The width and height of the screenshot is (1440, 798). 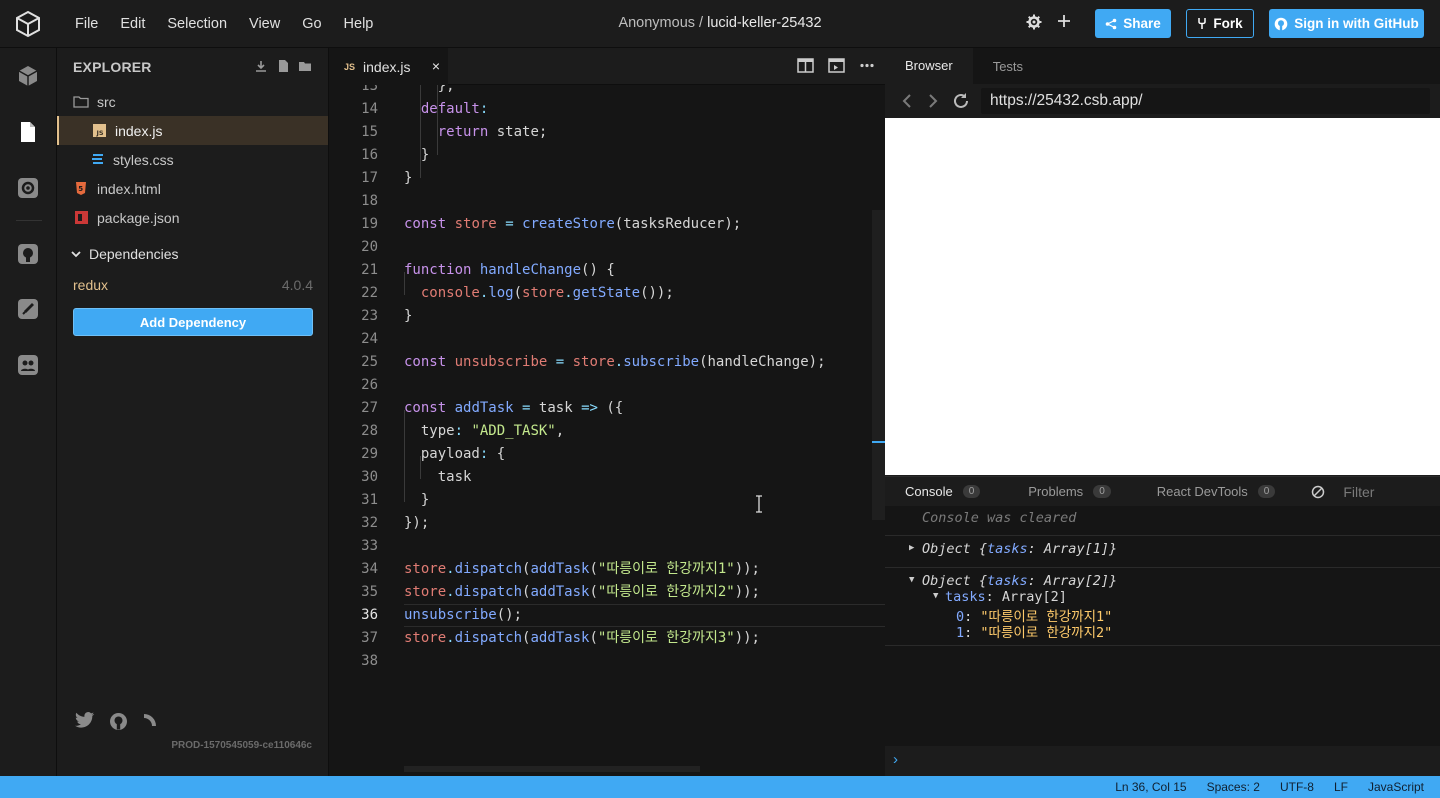 I want to click on status-line-ending: LF, so click(x=1341, y=787).